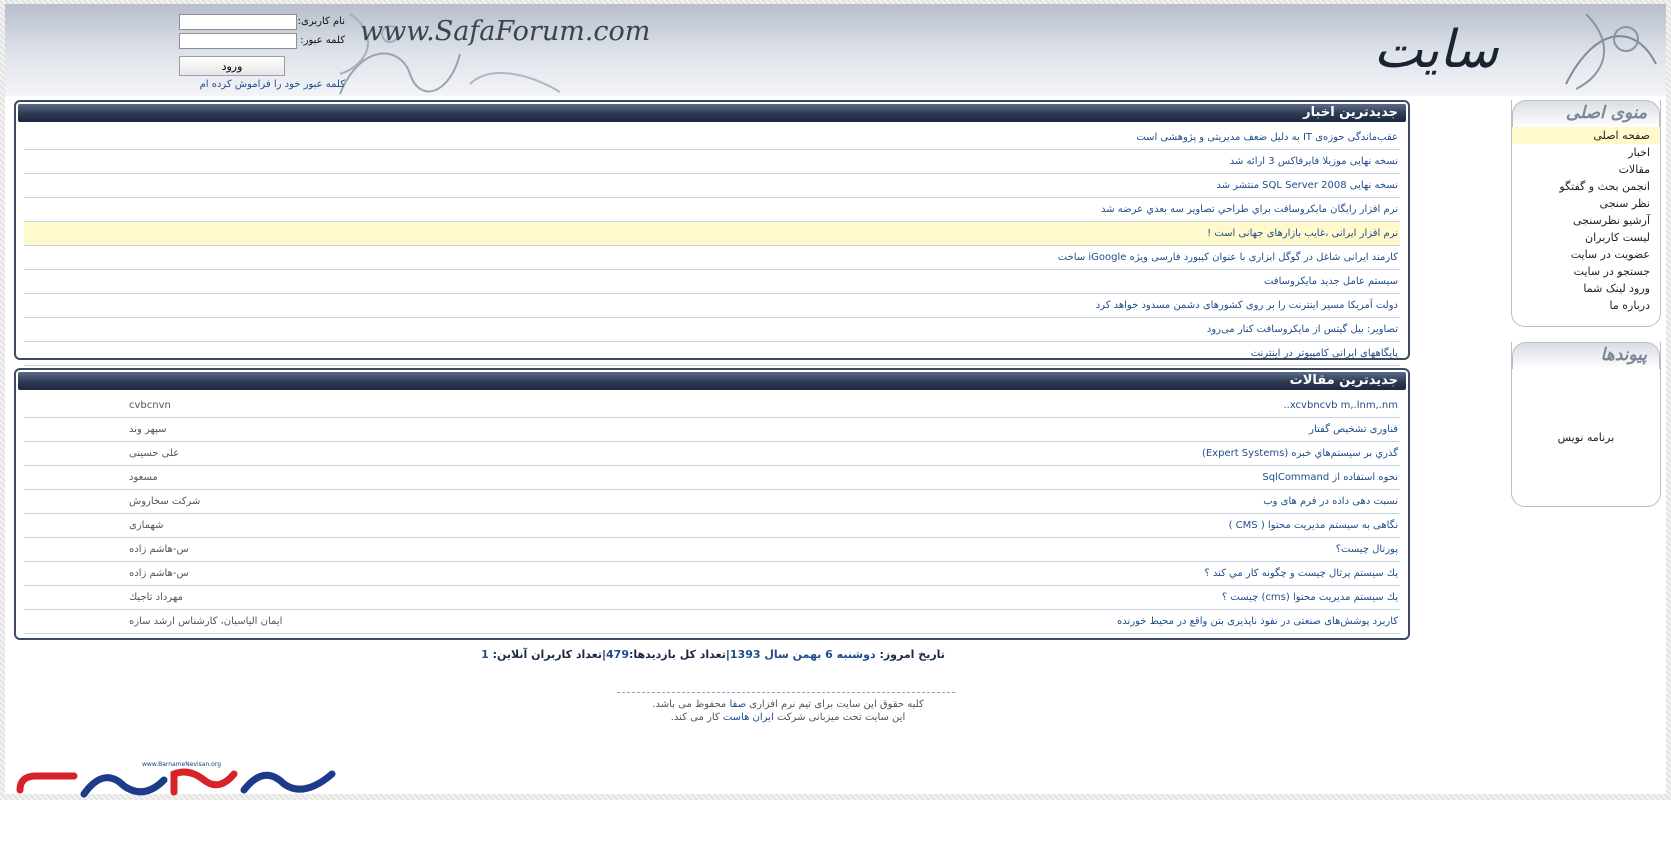 This screenshot has height=855, width=1671. What do you see at coordinates (146, 525) in the screenshot?
I see `article-author: شهمازی` at bounding box center [146, 525].